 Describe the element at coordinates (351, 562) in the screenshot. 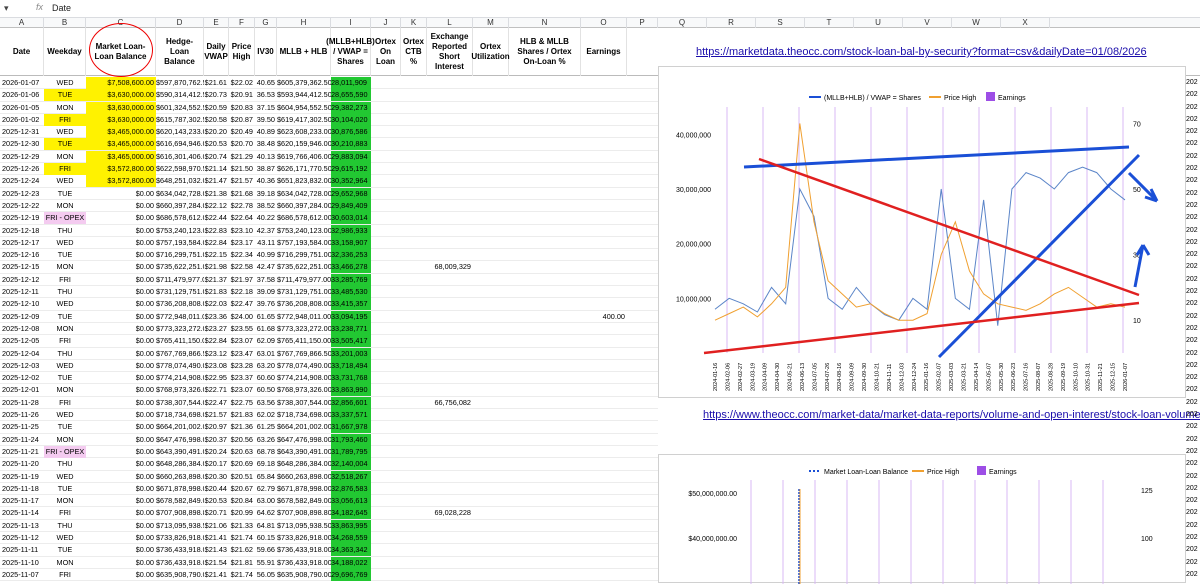

I see `cell-shares: 34,188,022` at that location.